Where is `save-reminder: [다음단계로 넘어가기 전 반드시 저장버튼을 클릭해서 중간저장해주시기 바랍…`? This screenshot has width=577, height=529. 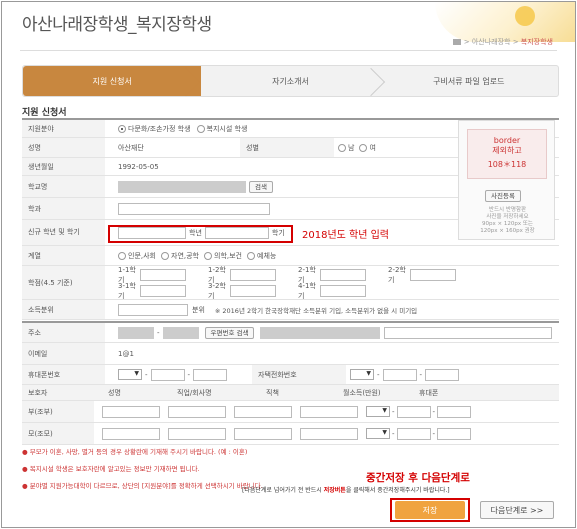
save-reminder: [다음단계로 넘어가기 전 반드시 저장버튼을 클릭해서 중간저장해주시기 바랍… is located at coordinates (346, 490).